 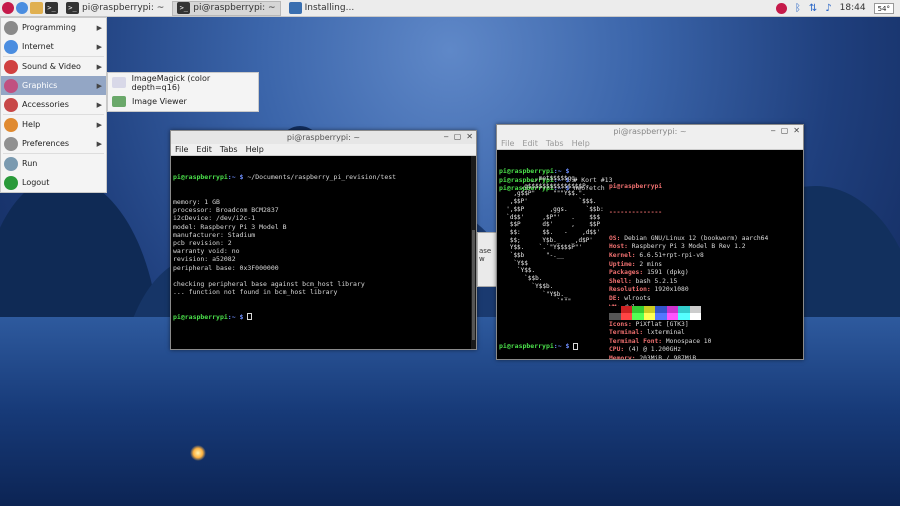 I want to click on ascii-line: `""", so click(x=535, y=302).